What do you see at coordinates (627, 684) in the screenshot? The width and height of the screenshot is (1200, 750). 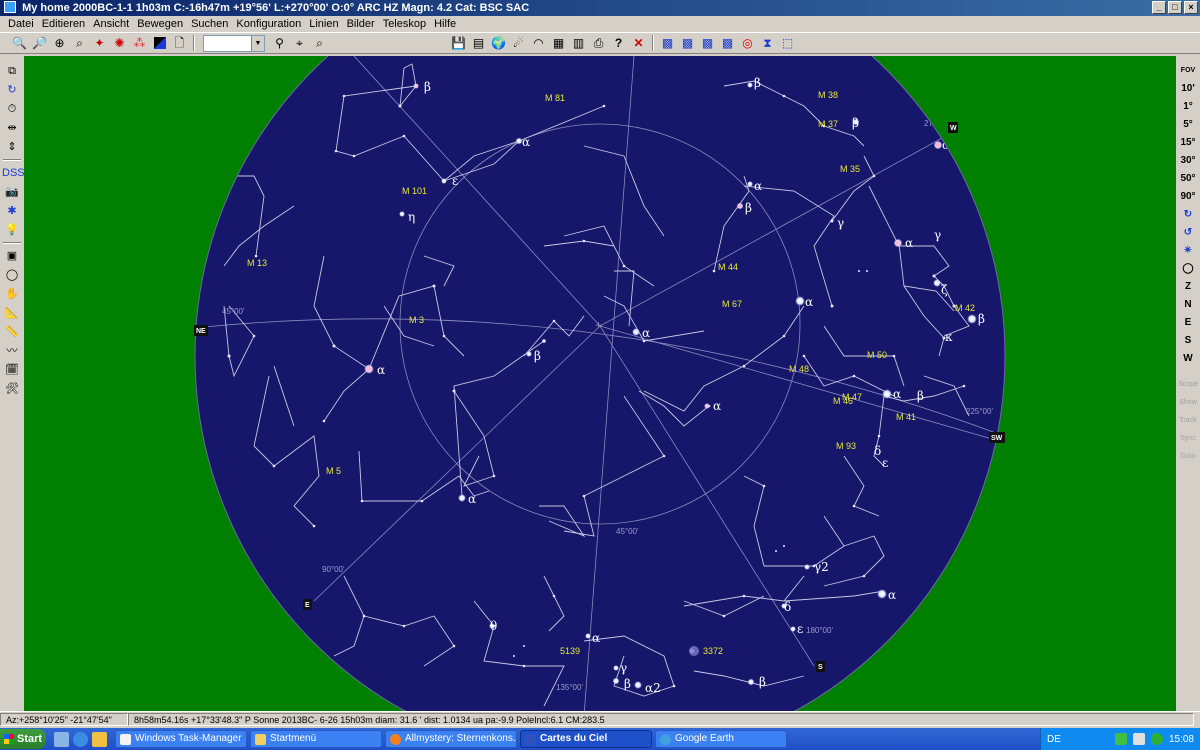 I see `label-beta-cru: β` at bounding box center [627, 684].